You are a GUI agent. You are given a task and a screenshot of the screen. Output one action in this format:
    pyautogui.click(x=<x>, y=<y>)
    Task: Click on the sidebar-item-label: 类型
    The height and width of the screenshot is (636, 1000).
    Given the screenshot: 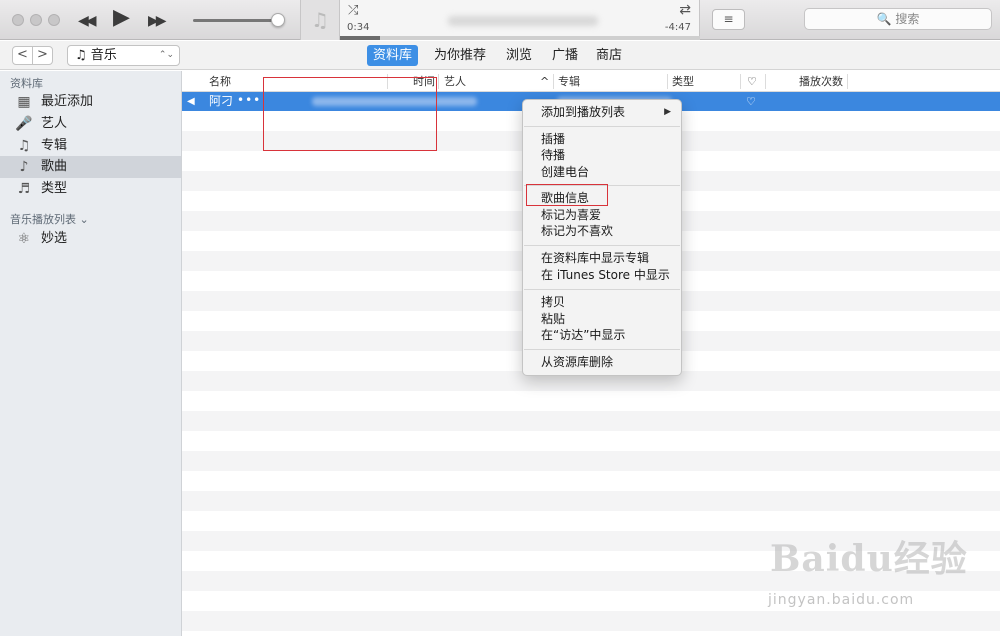 What is the action you would take?
    pyautogui.click(x=54, y=188)
    